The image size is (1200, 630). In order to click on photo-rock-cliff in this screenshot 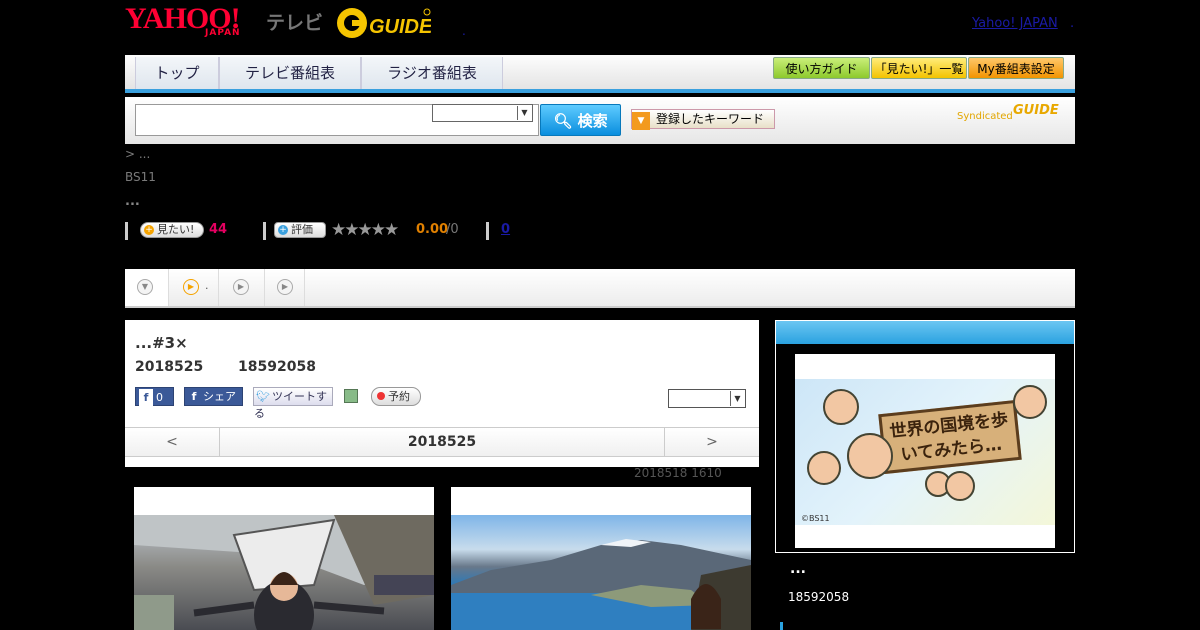, I will do `click(284, 572)`.